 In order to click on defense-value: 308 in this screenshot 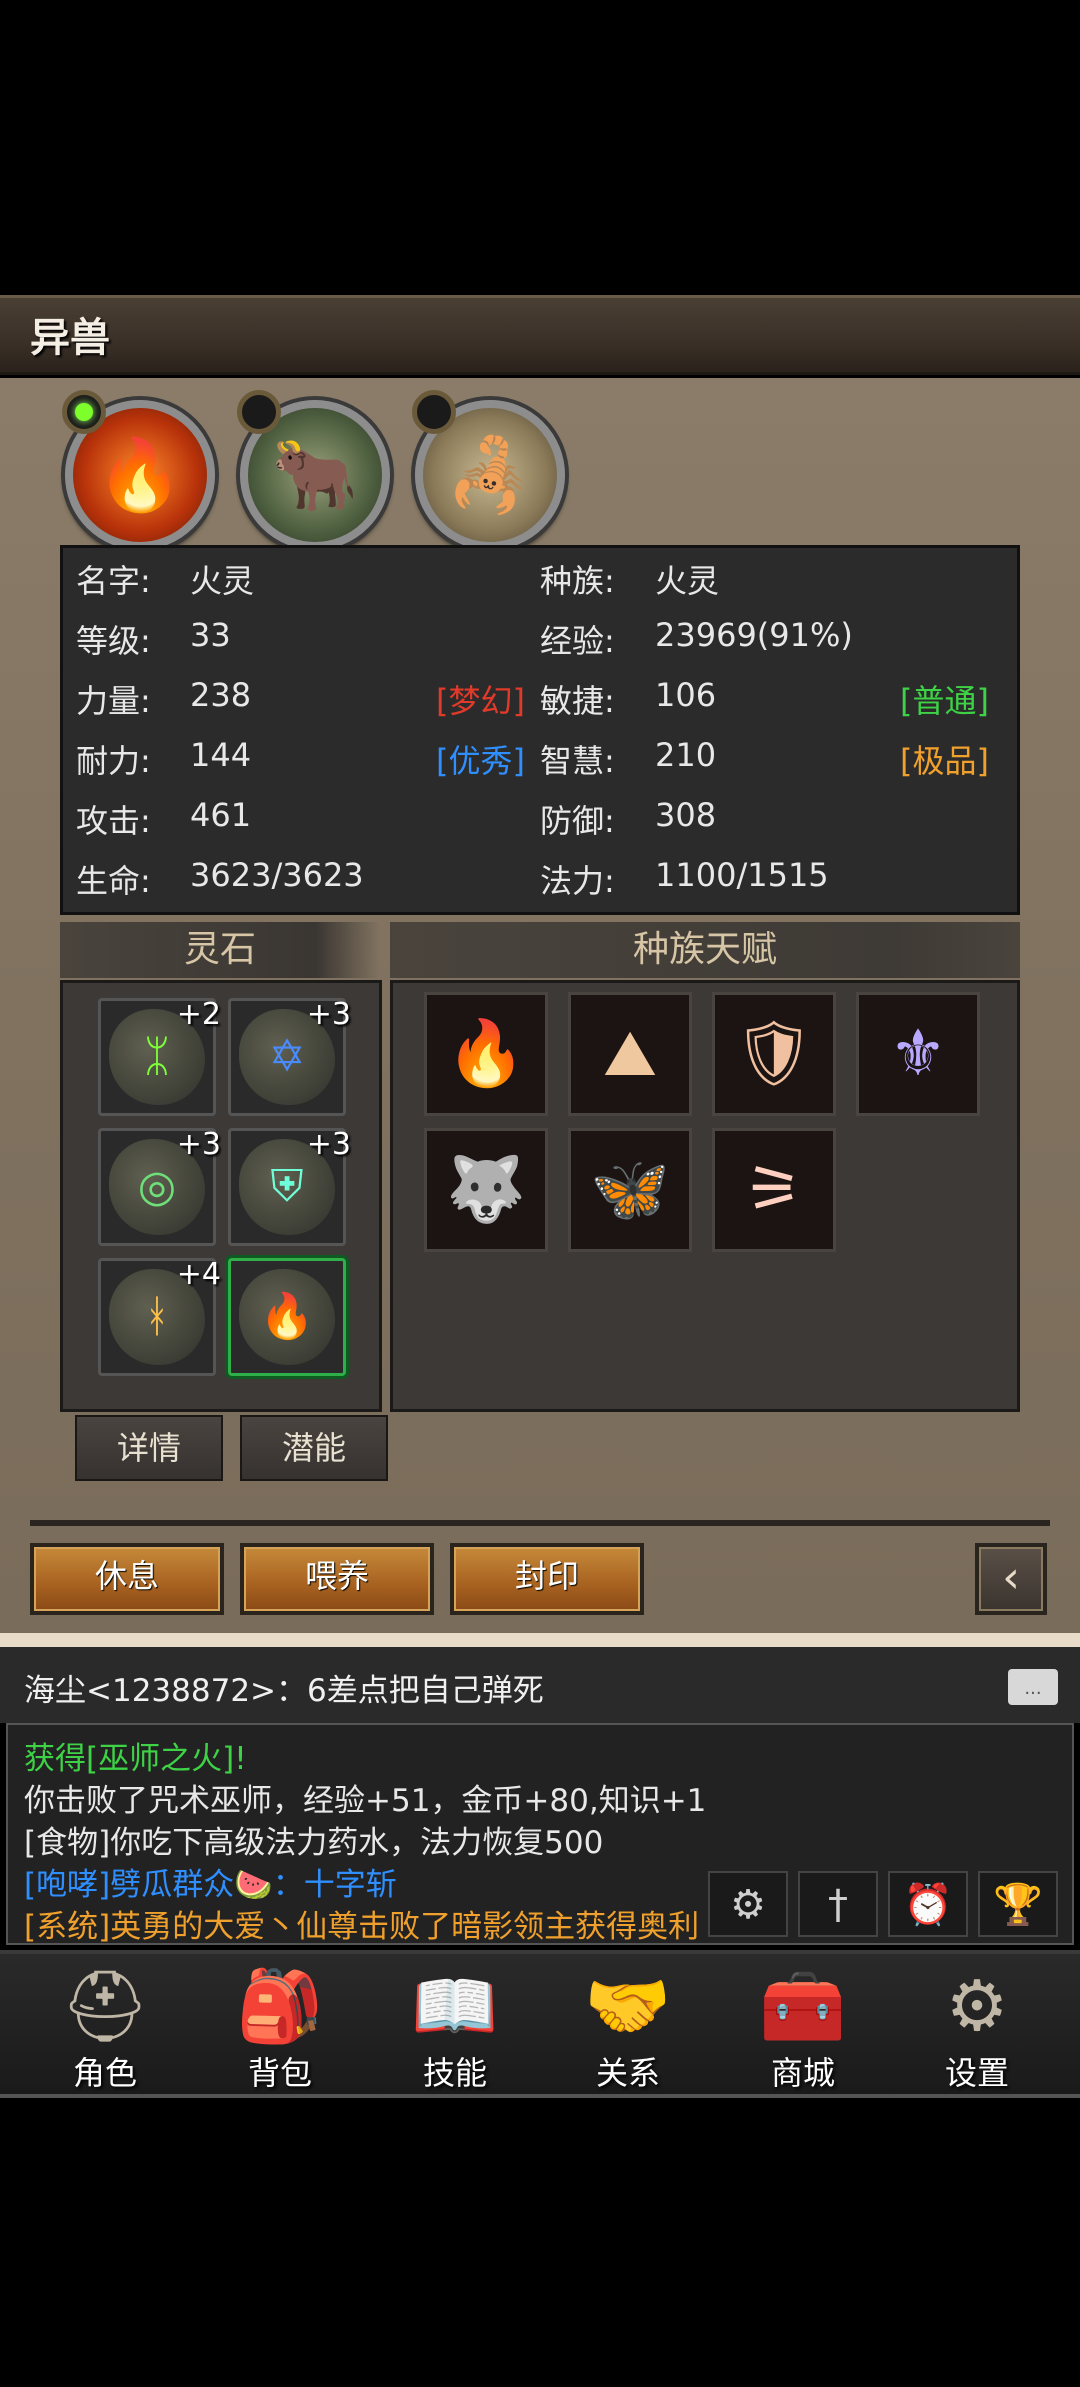, I will do `click(686, 815)`.